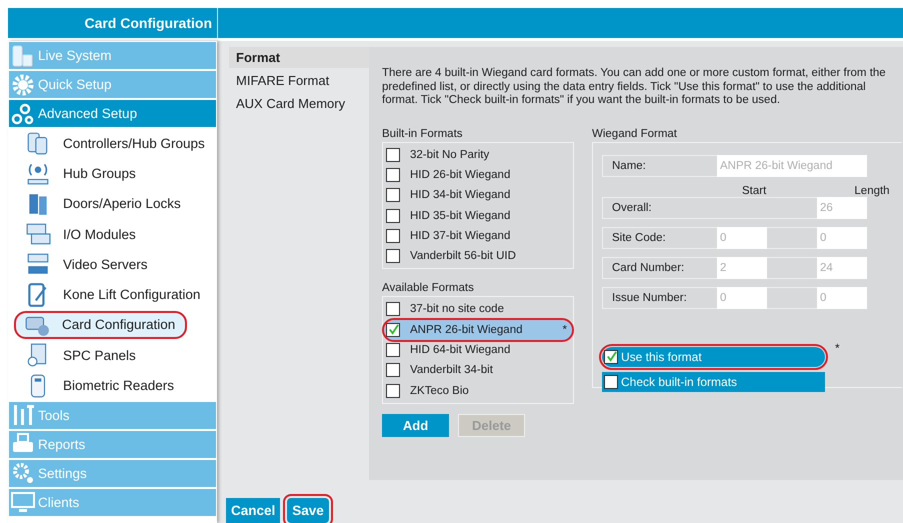  What do you see at coordinates (23, 84) in the screenshot?
I see `gear-icon` at bounding box center [23, 84].